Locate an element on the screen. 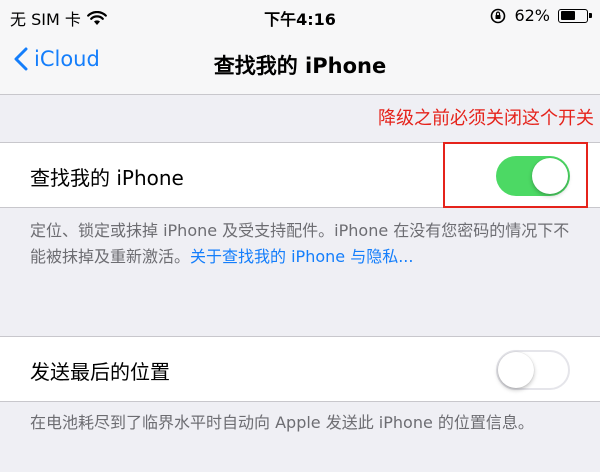  battery-percent: 62% is located at coordinates (532, 15).